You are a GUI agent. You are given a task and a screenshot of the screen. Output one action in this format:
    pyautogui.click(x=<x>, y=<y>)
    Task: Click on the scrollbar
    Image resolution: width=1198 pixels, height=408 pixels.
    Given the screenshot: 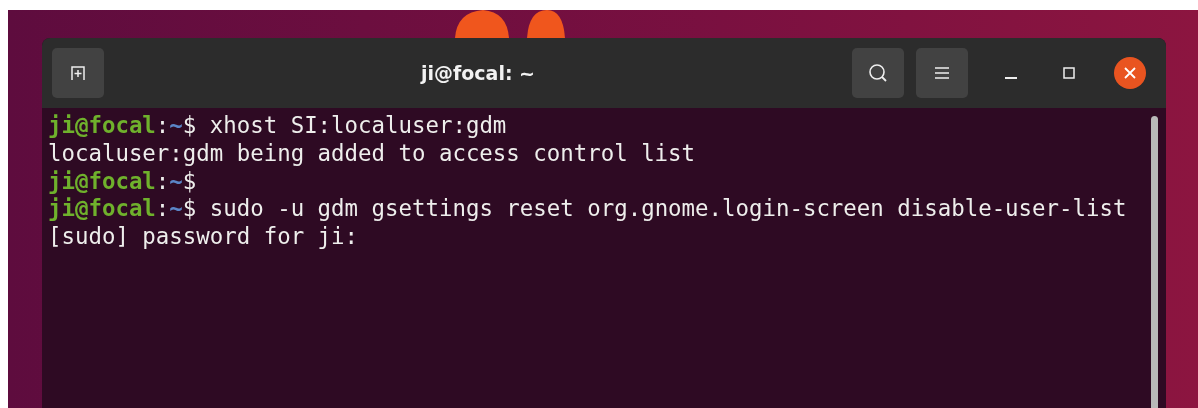 What is the action you would take?
    pyautogui.click(x=1154, y=262)
    